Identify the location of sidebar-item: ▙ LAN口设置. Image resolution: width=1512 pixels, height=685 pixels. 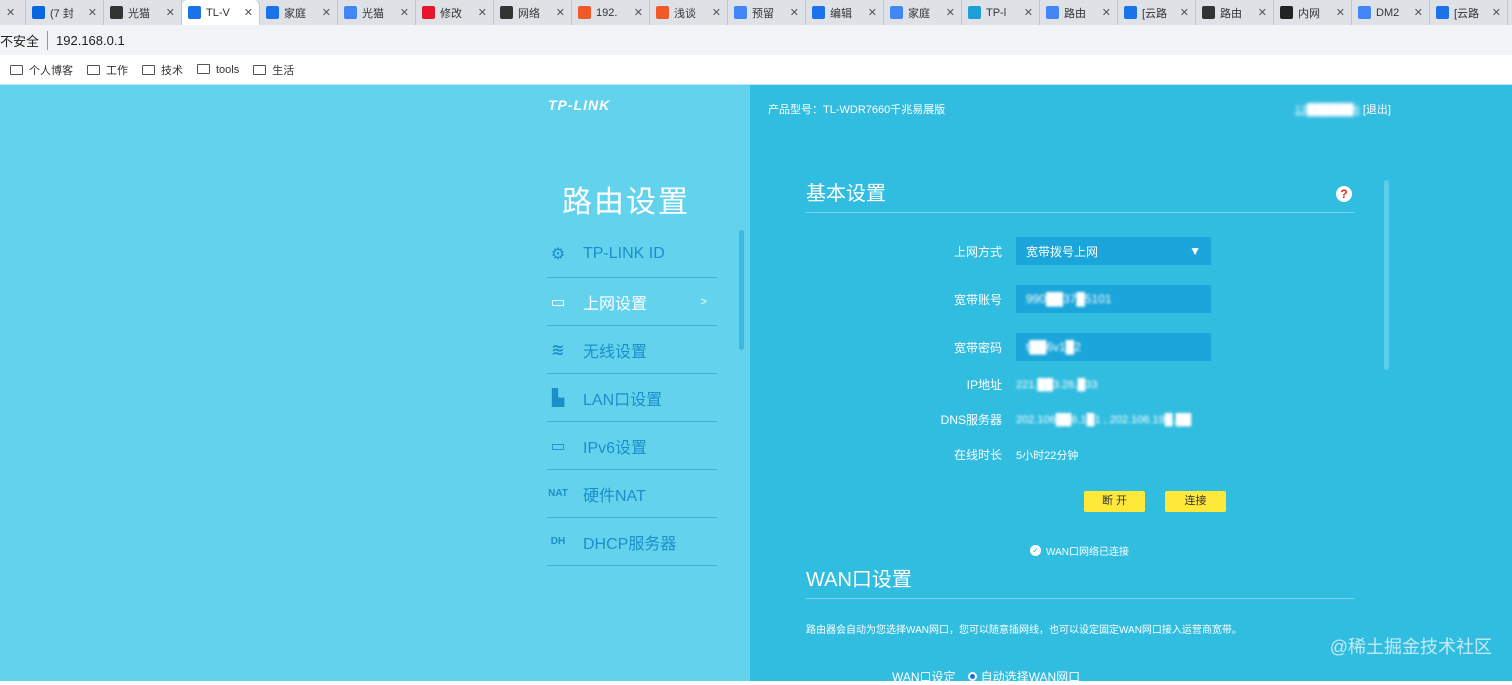
(632, 398).